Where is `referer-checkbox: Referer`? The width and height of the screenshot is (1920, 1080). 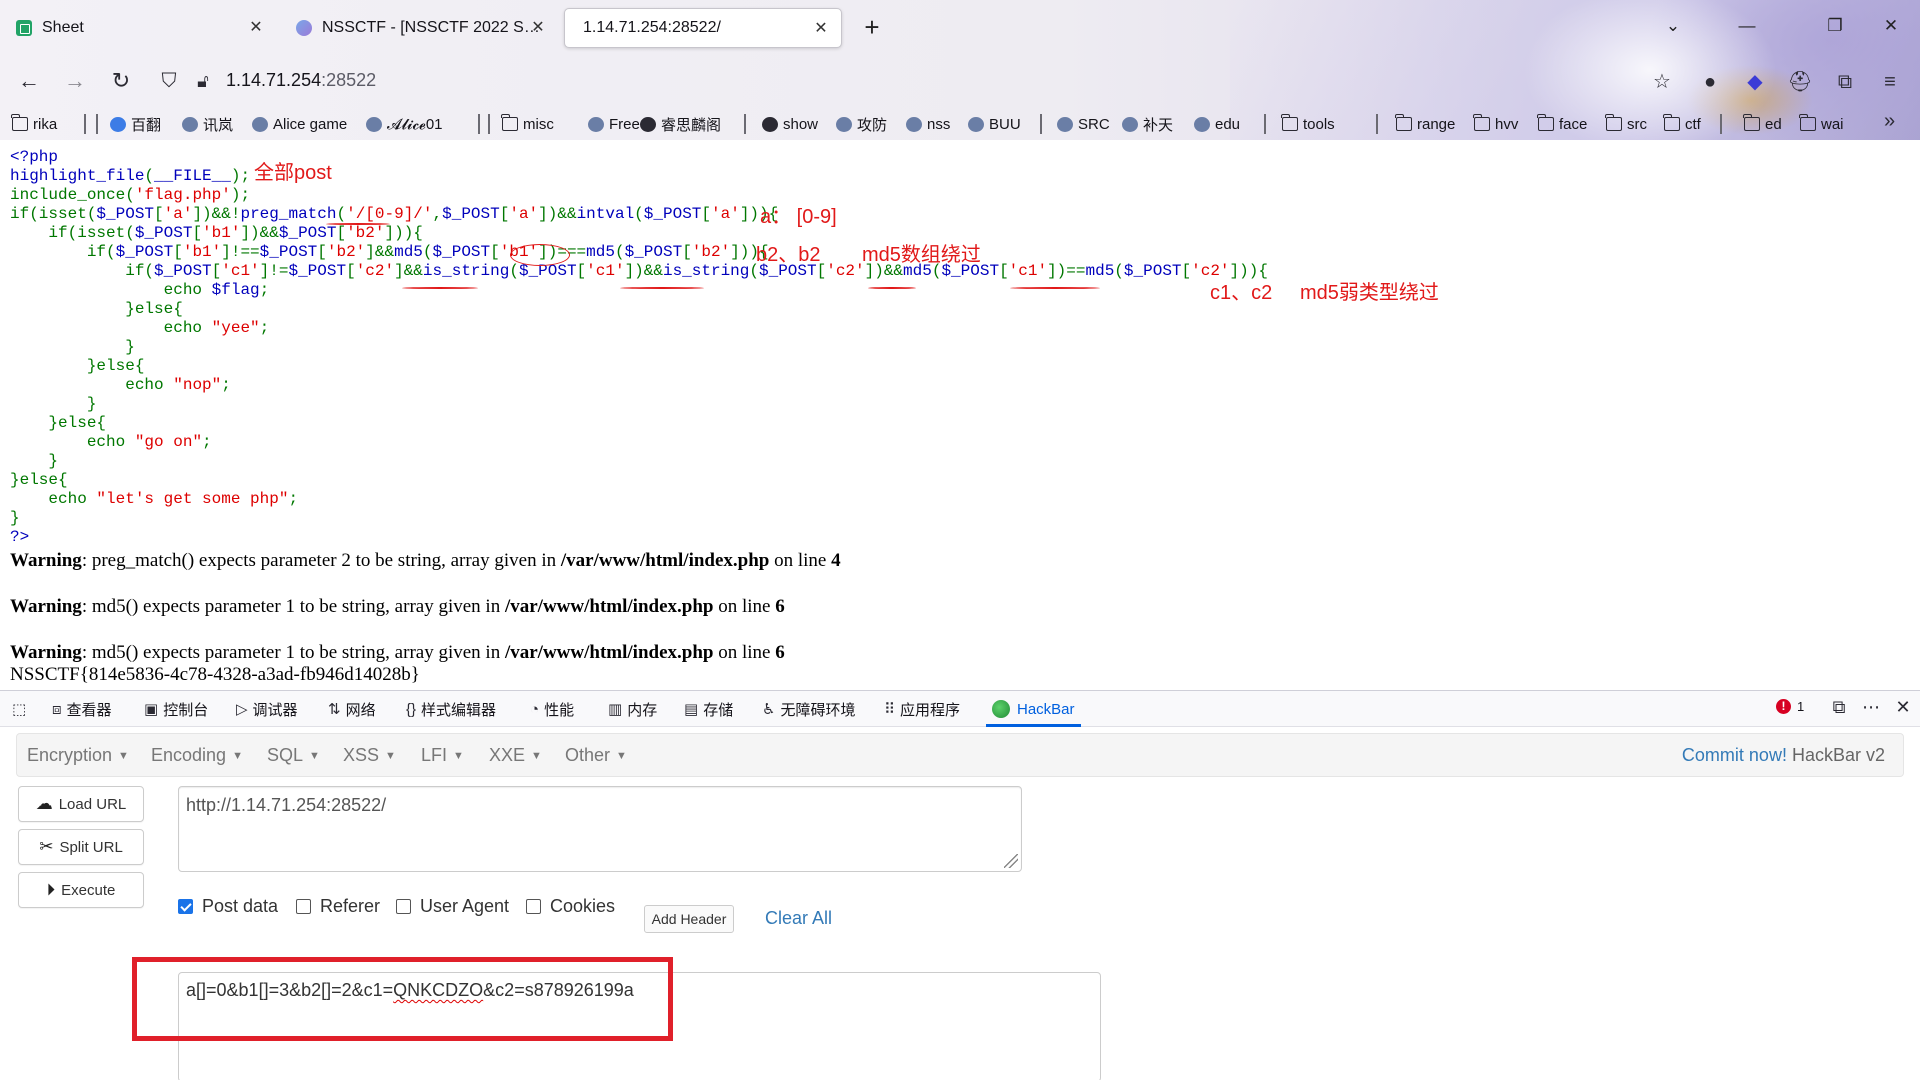 referer-checkbox: Referer is located at coordinates (338, 906).